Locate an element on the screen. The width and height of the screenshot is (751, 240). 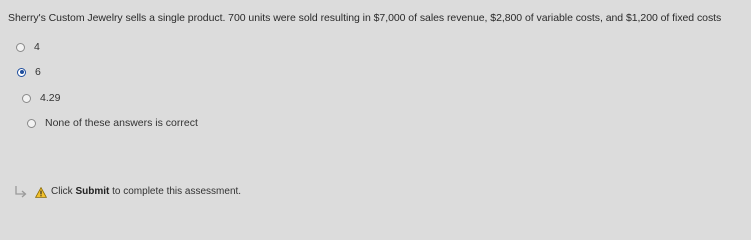
footer-prefix: Click is located at coordinates (63, 191).